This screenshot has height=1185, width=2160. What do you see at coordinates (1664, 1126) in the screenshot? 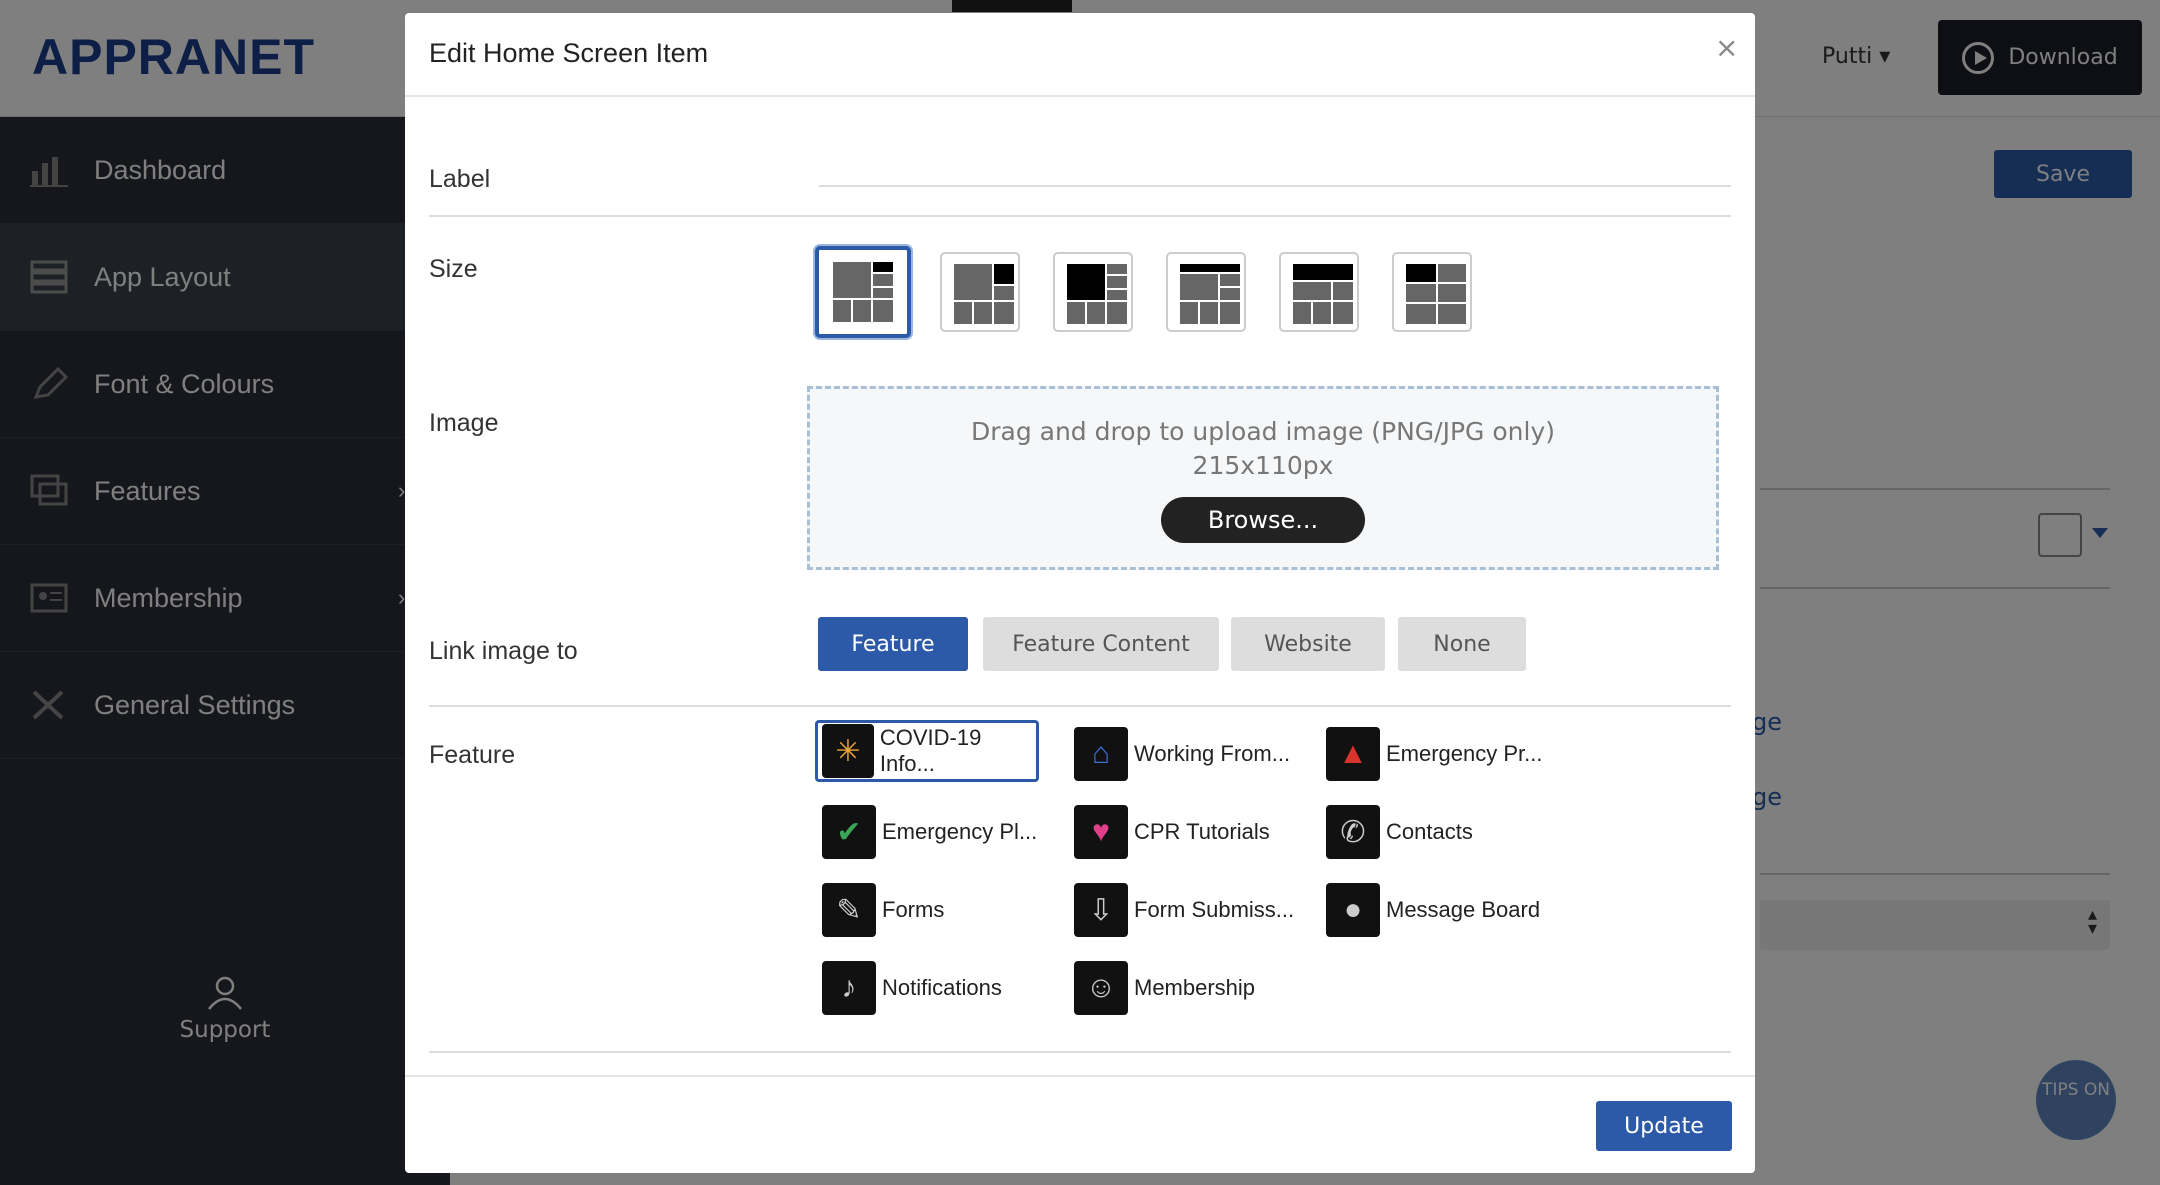
I see `update-button: Update` at bounding box center [1664, 1126].